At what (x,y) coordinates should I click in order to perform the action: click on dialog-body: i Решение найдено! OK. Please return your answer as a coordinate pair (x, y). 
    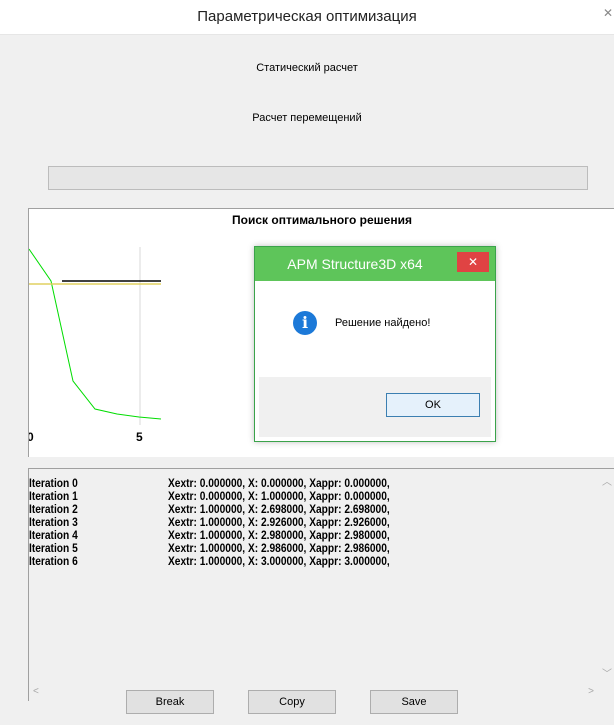
    Looking at the image, I should click on (375, 359).